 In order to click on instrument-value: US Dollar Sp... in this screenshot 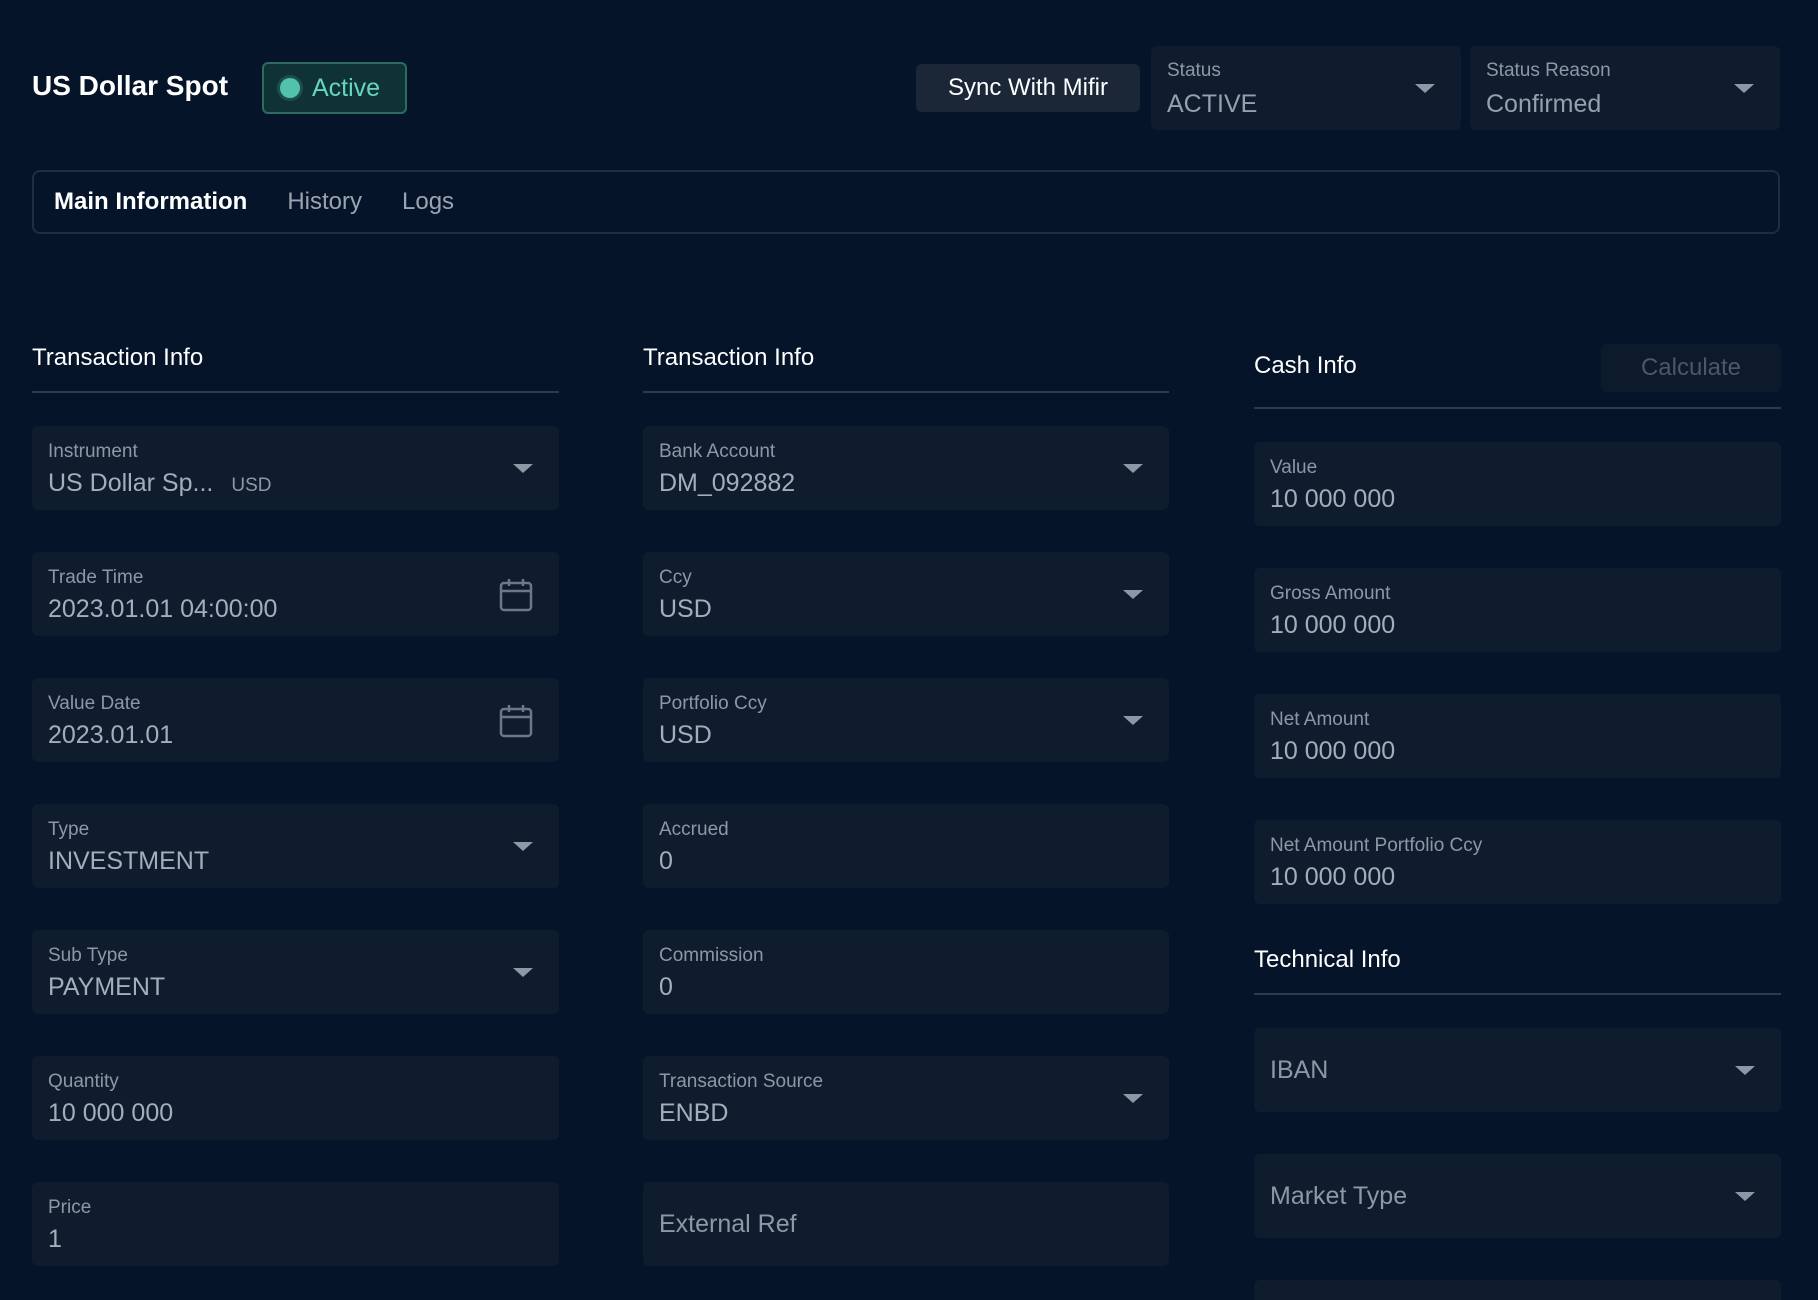, I will do `click(131, 483)`.